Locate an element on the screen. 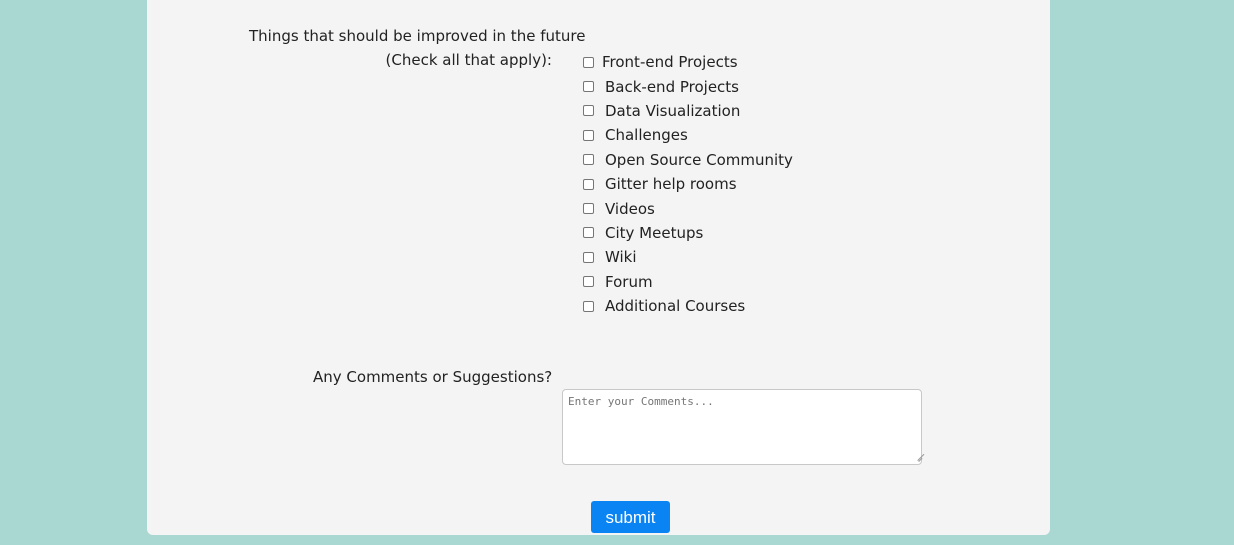  checkbox-option-forum: Forum is located at coordinates (688, 282).